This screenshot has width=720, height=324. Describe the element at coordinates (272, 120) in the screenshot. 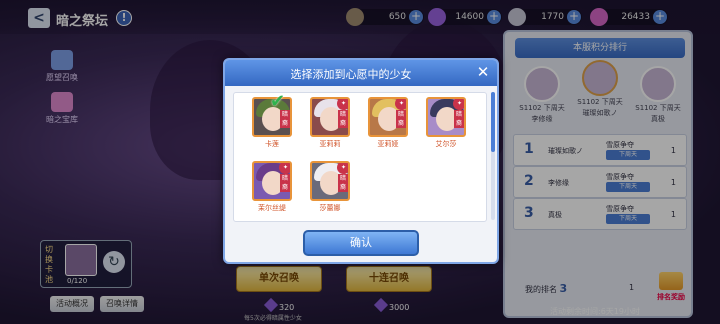

I see `girl-card: 暗裔 ✔ 卡莲` at that location.